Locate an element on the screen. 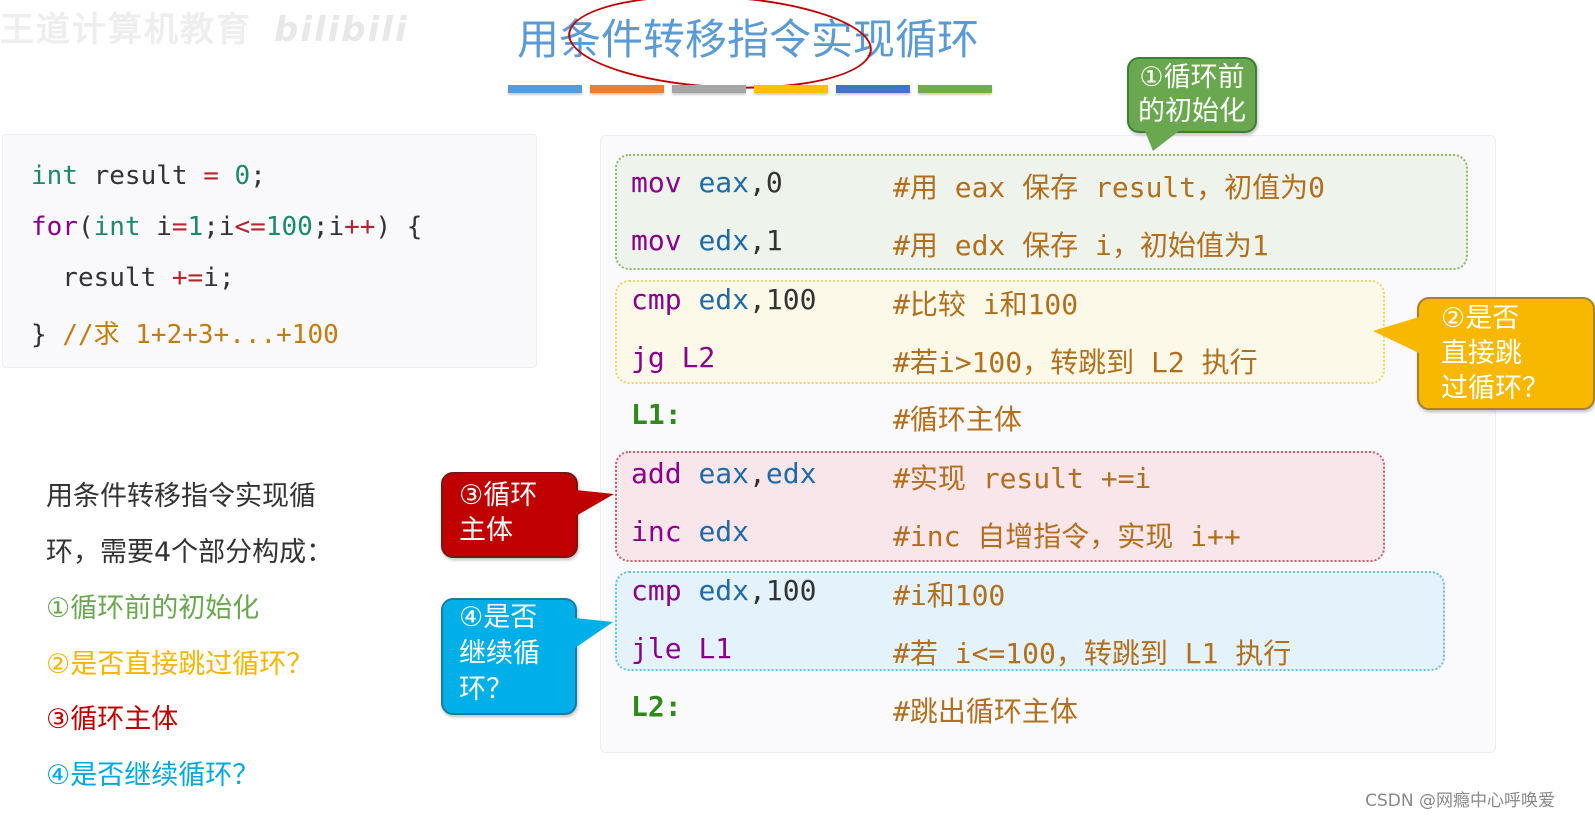 The width and height of the screenshot is (1595, 819). code-token: 1 is located at coordinates (195, 227).